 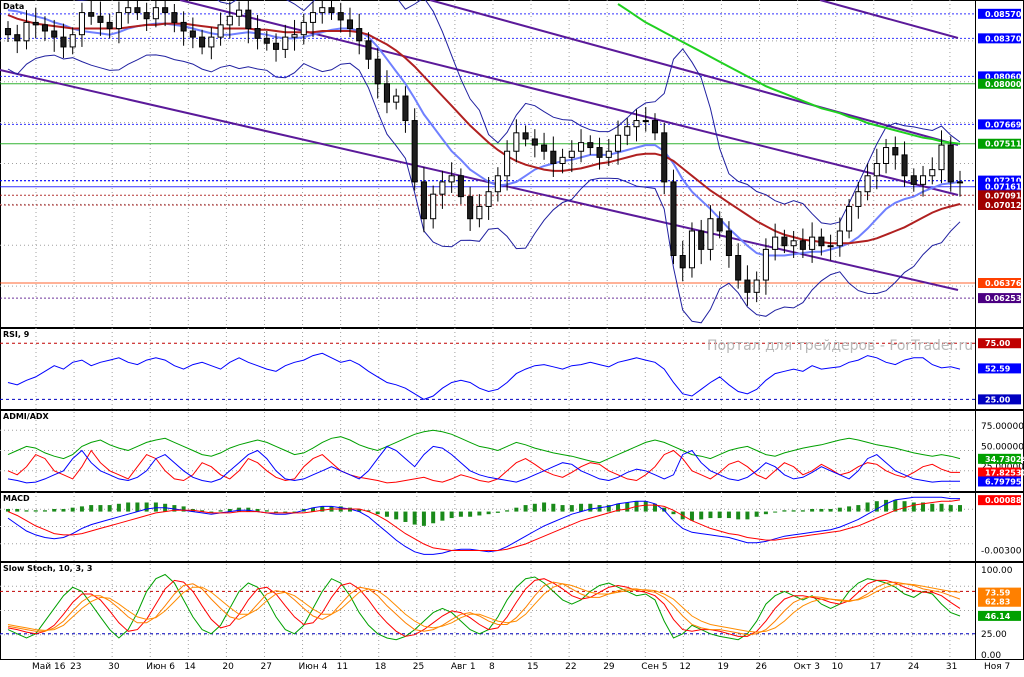 What do you see at coordinates (997, 667) in the screenshot?
I see `x-tick-label: Ноя 7` at bounding box center [997, 667].